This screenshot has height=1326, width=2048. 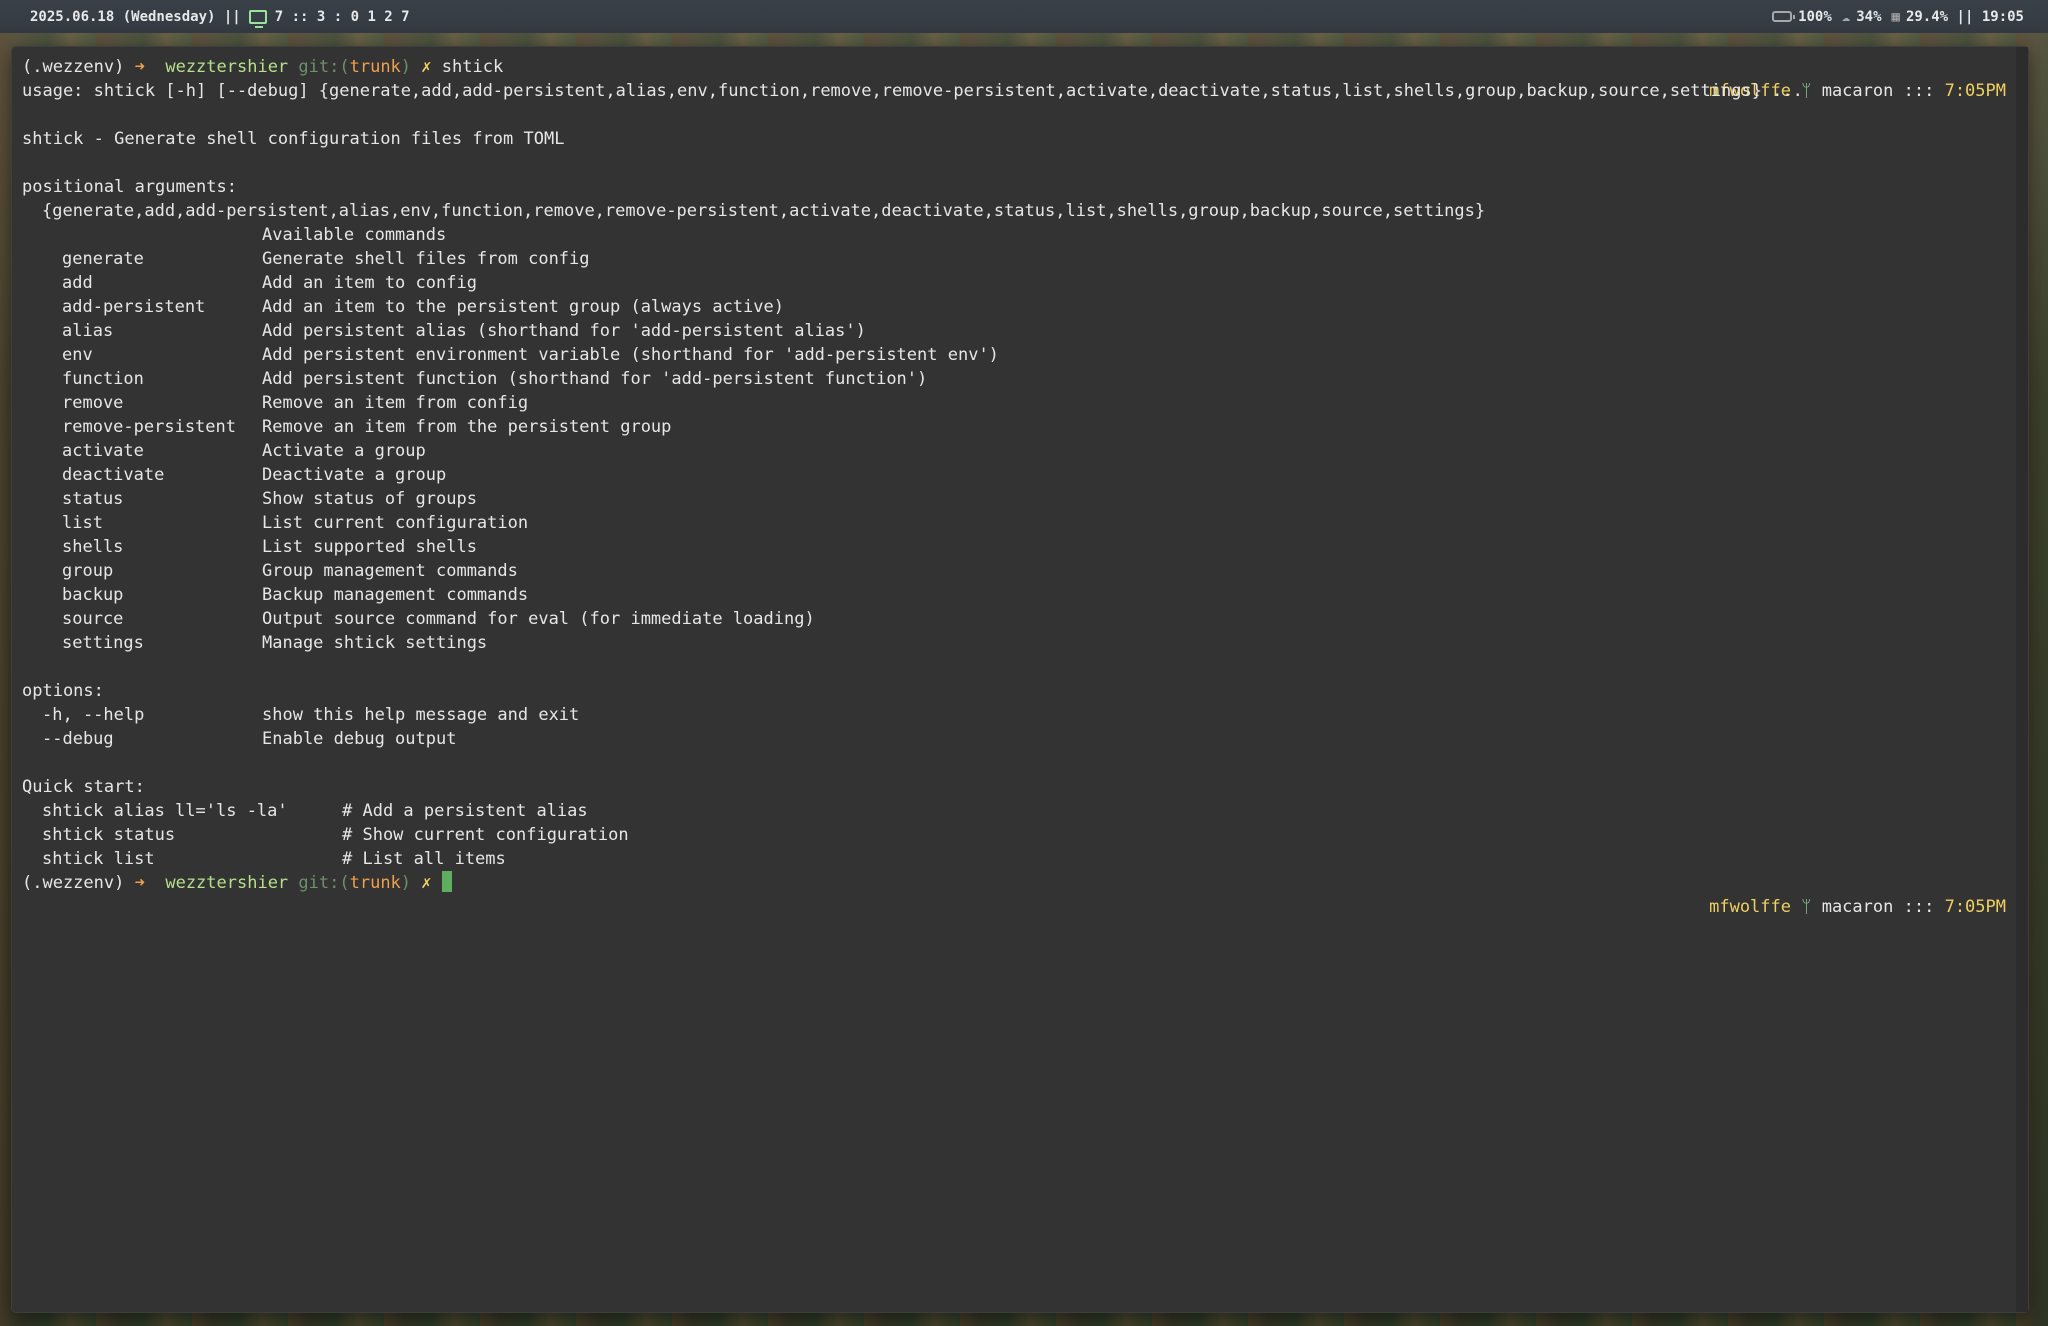 I want to click on command-desc: Deactivate a group, so click(x=354, y=475).